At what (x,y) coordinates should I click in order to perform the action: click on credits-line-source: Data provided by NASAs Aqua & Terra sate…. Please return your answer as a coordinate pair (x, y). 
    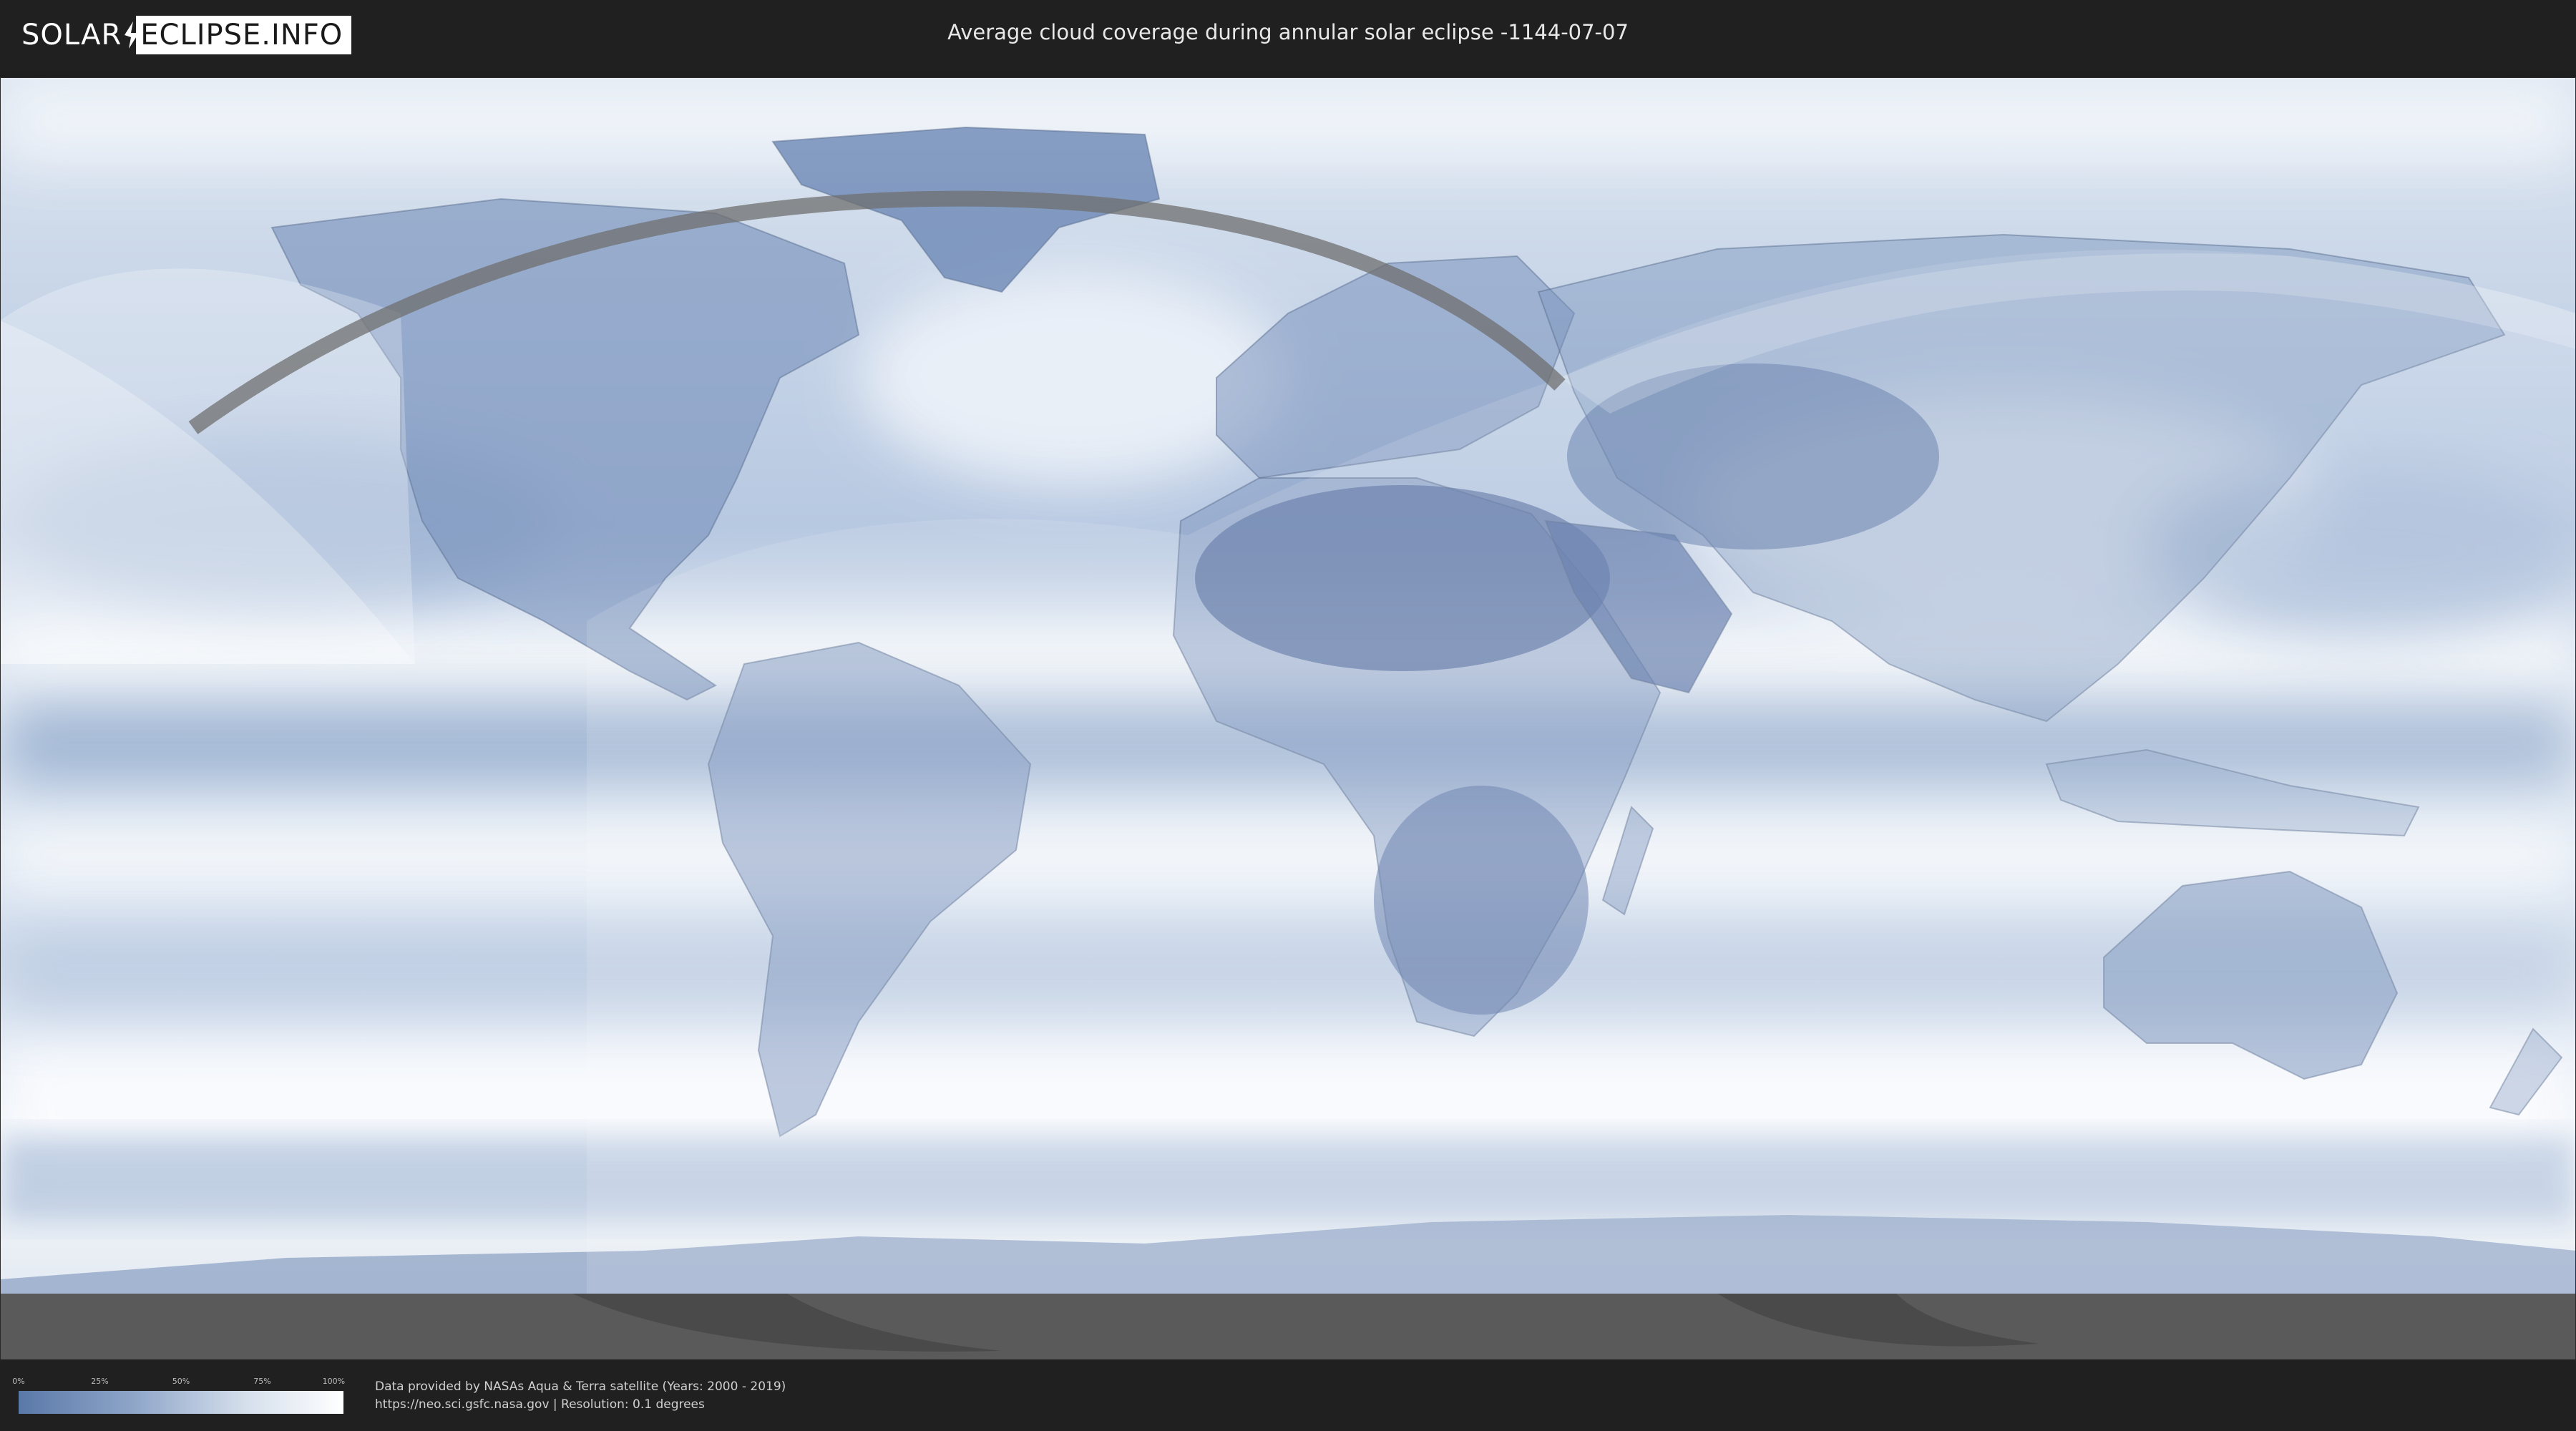
    Looking at the image, I should click on (580, 1386).